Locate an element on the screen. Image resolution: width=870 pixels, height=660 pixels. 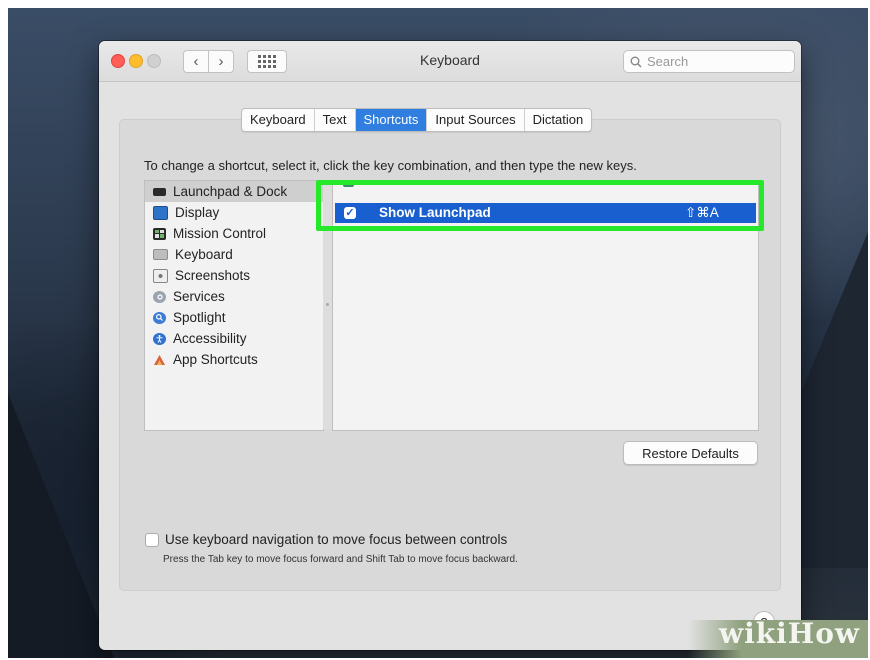
search-icon is located at coordinates (636, 62).